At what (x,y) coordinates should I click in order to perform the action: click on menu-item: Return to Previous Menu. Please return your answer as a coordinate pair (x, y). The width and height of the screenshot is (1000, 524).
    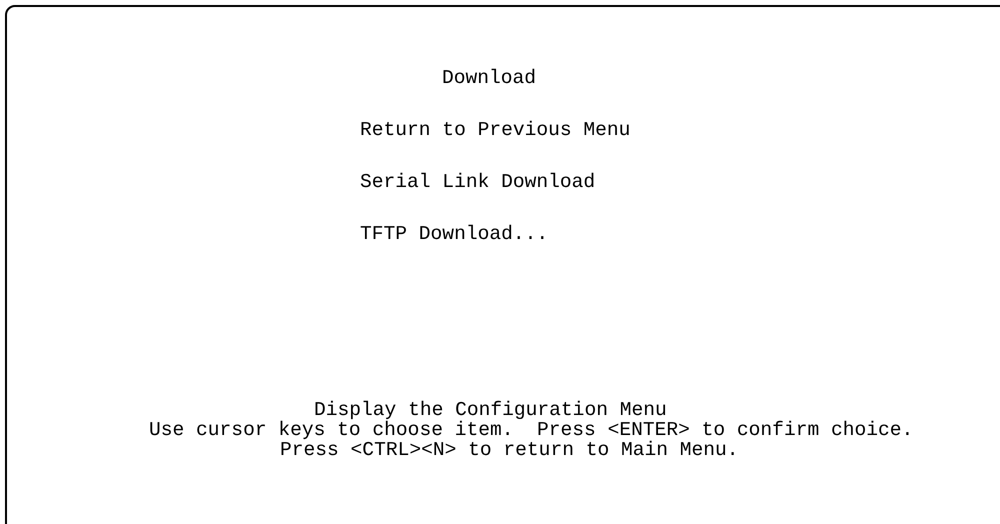
    Looking at the image, I should click on (495, 130).